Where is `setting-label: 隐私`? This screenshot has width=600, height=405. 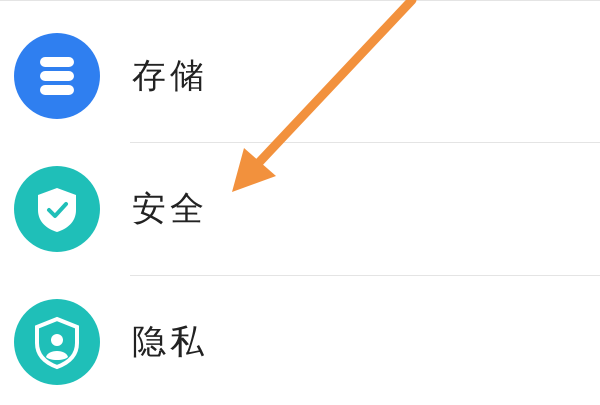 setting-label: 隐私 is located at coordinates (170, 341).